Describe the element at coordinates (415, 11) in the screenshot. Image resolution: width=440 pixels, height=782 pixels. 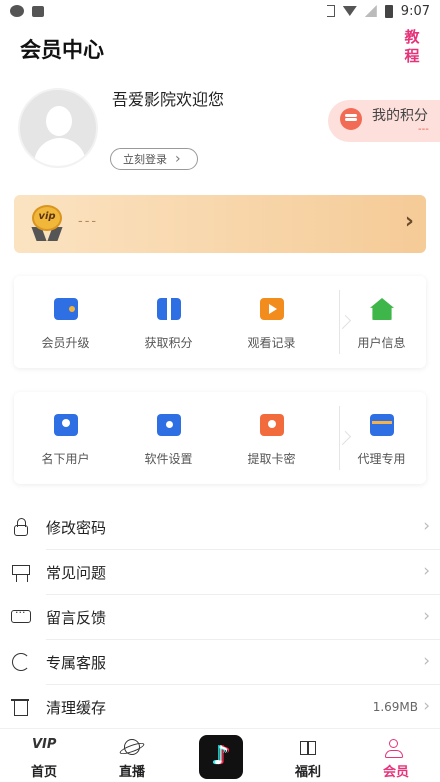
I see `status-time: 9:07` at that location.